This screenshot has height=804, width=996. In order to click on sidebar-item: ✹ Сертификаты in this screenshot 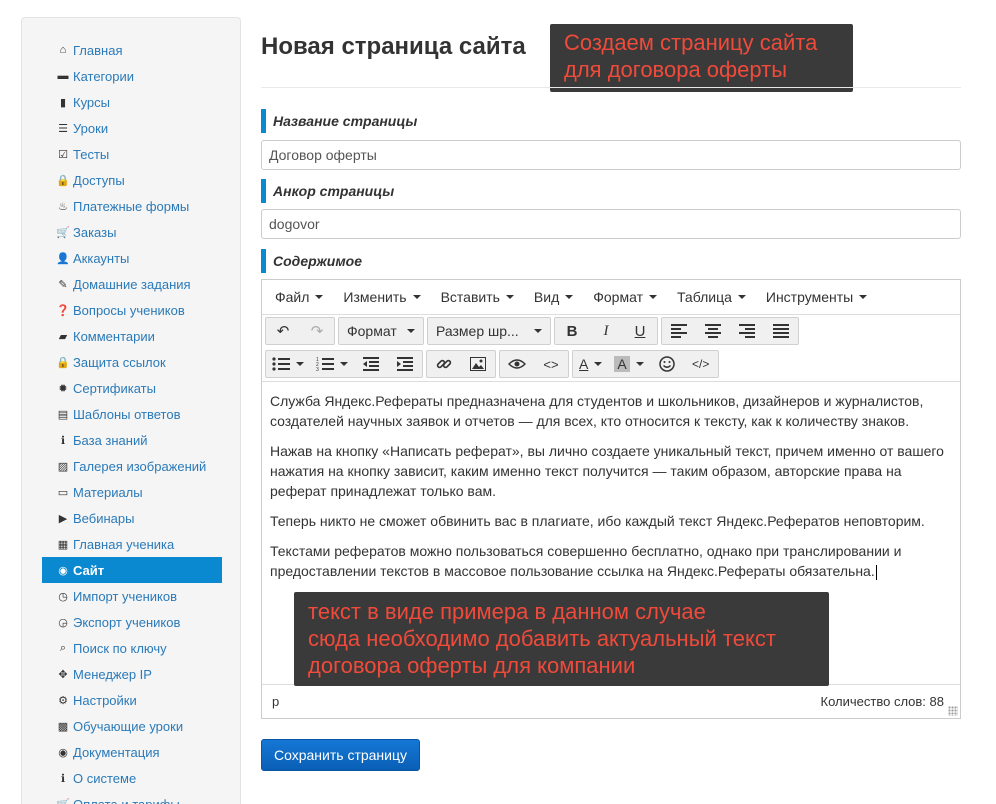, I will do `click(132, 388)`.